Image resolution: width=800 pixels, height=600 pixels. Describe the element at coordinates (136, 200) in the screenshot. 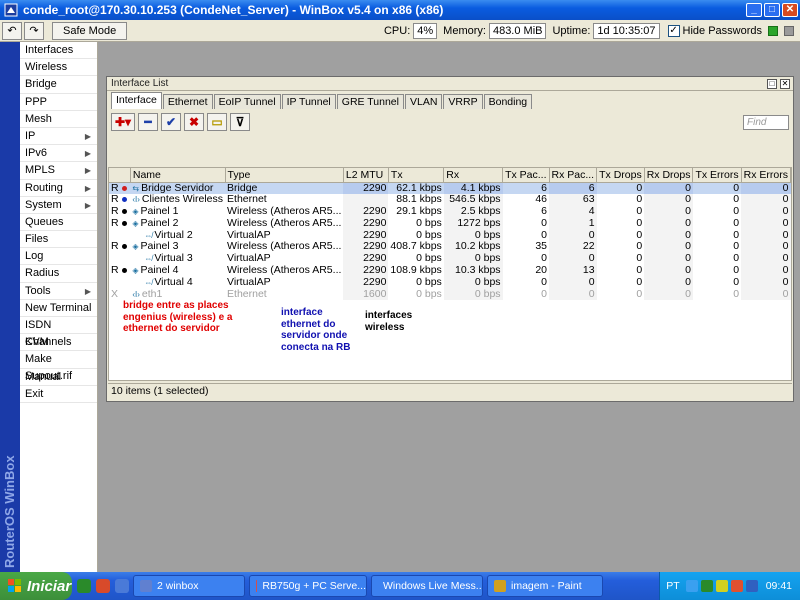

I see `interface-type-icon: ‹I›` at that location.